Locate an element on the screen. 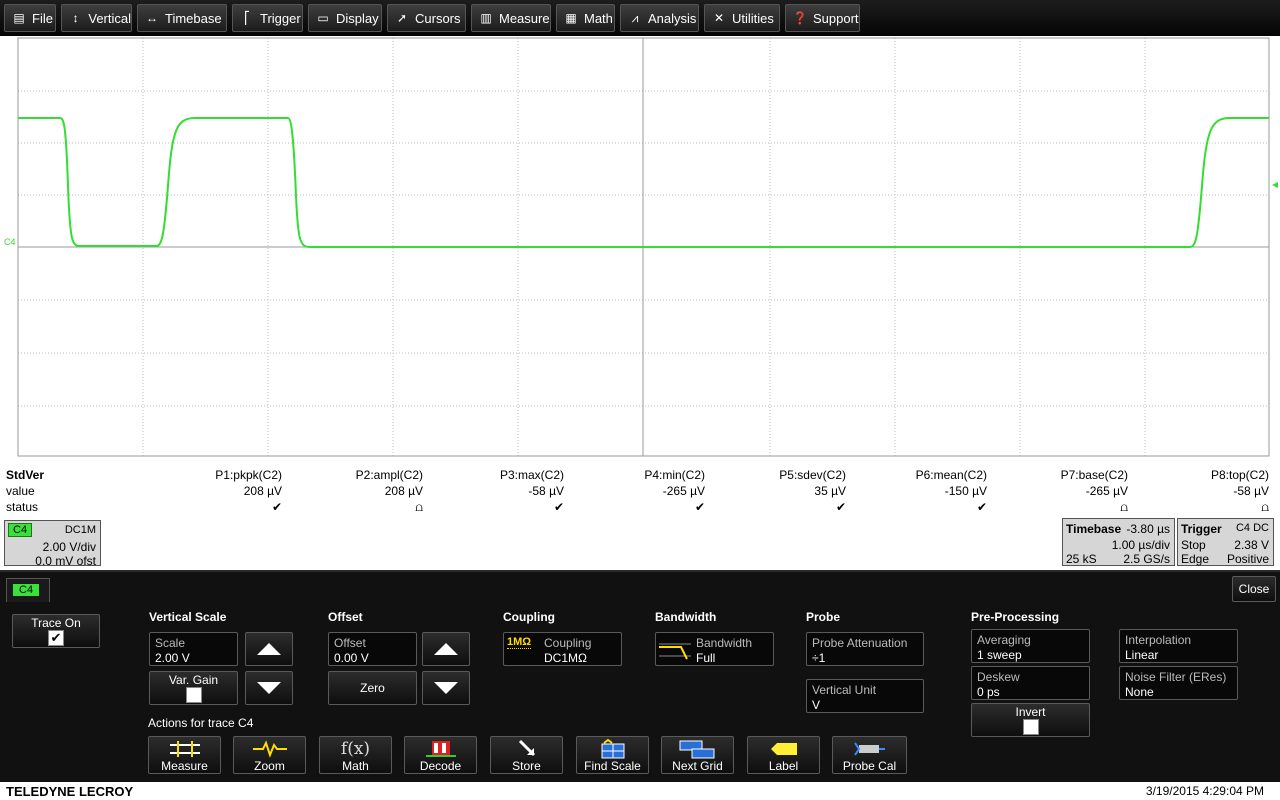 The height and width of the screenshot is (800, 1280). action-math-button: f(x) Math is located at coordinates (355, 755).